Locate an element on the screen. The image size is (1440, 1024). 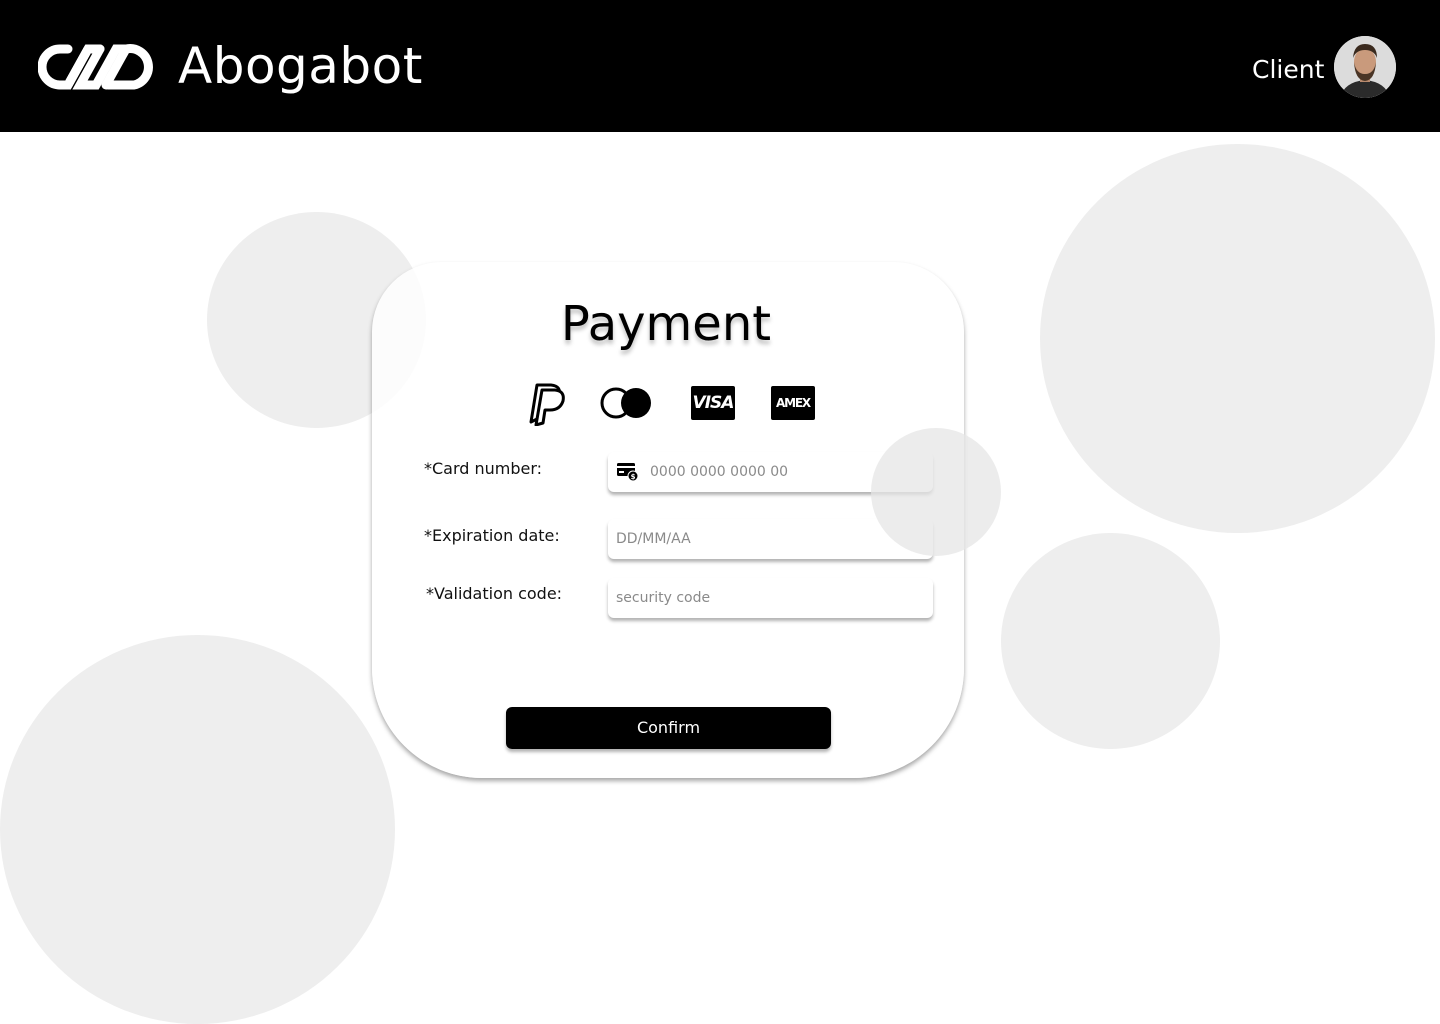
visa-logo-text: VISA is located at coordinates (713, 403).